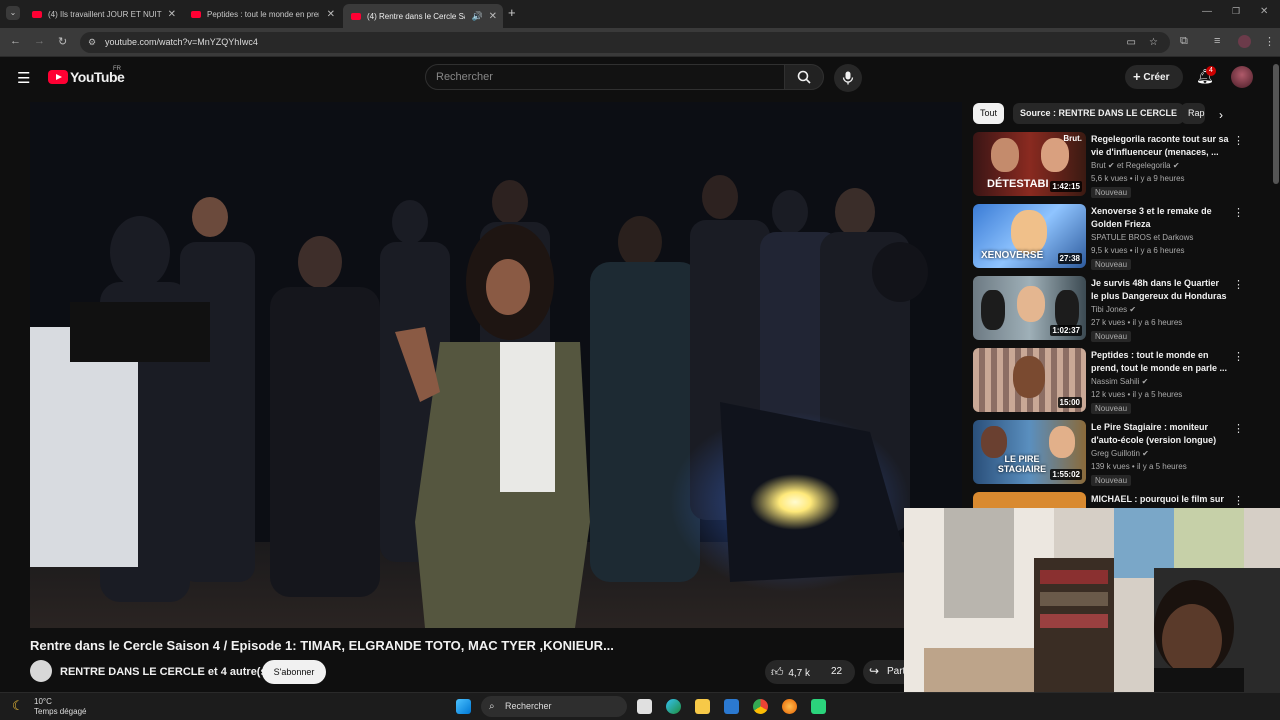  Describe the element at coordinates (1211, 71) in the screenshot. I see `notification-count-badge: 4` at that location.